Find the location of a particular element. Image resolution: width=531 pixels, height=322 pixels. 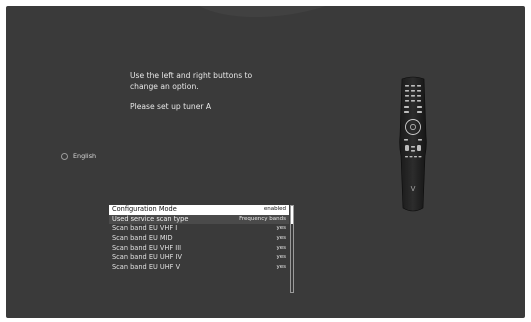

list-item: Scan band EU UHF V yes is located at coordinates (199, 268).